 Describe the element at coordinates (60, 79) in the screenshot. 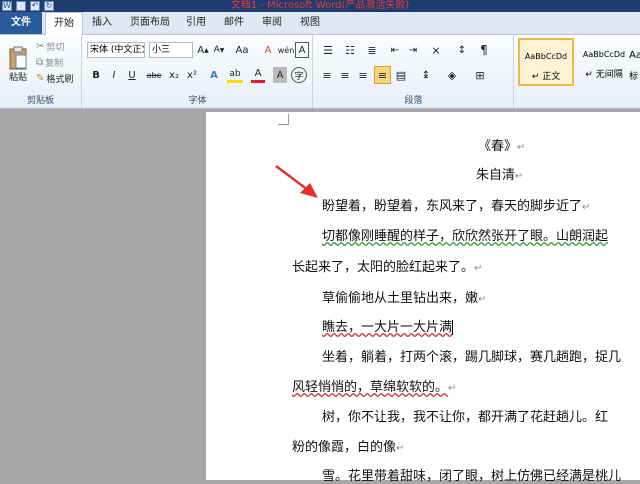

I see `format-painter-label: 格式刷` at that location.